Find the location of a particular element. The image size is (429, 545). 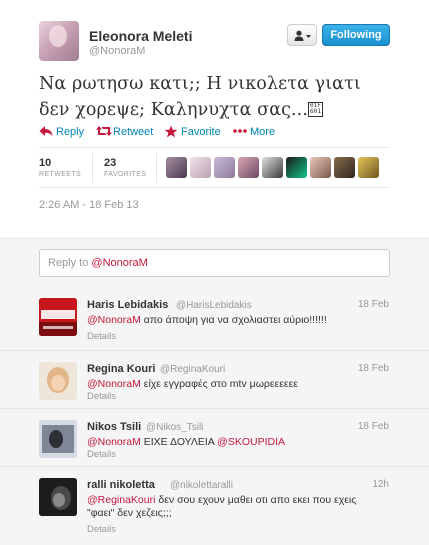

reply-author-screen-name: @Nikos_Tsili is located at coordinates (174, 427).